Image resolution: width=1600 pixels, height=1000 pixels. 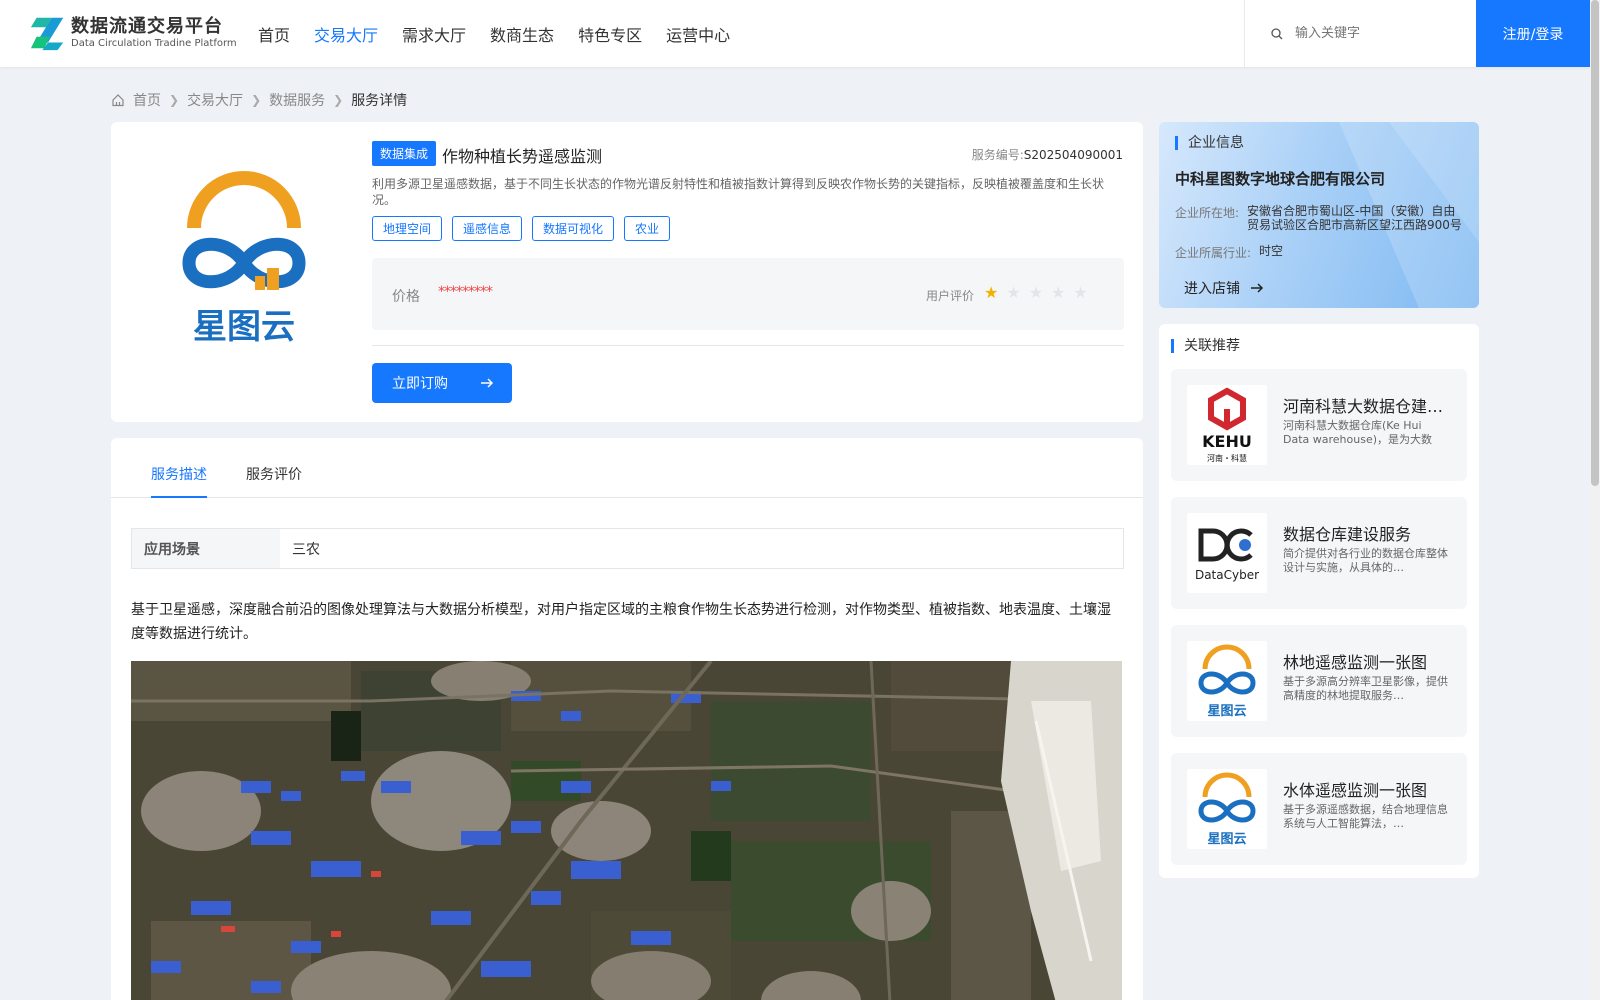 What do you see at coordinates (118, 100) in the screenshot?
I see `home-icon` at bounding box center [118, 100].